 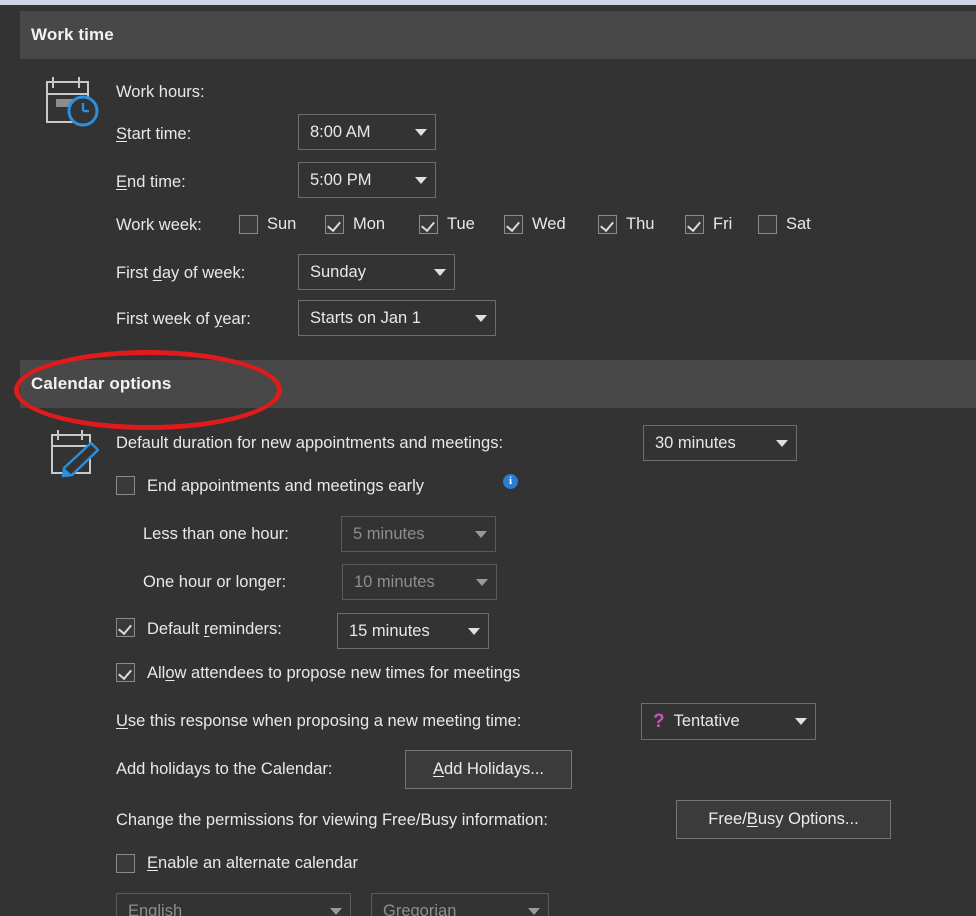 What do you see at coordinates (549, 224) in the screenshot?
I see `label-wed: Wed` at bounding box center [549, 224].